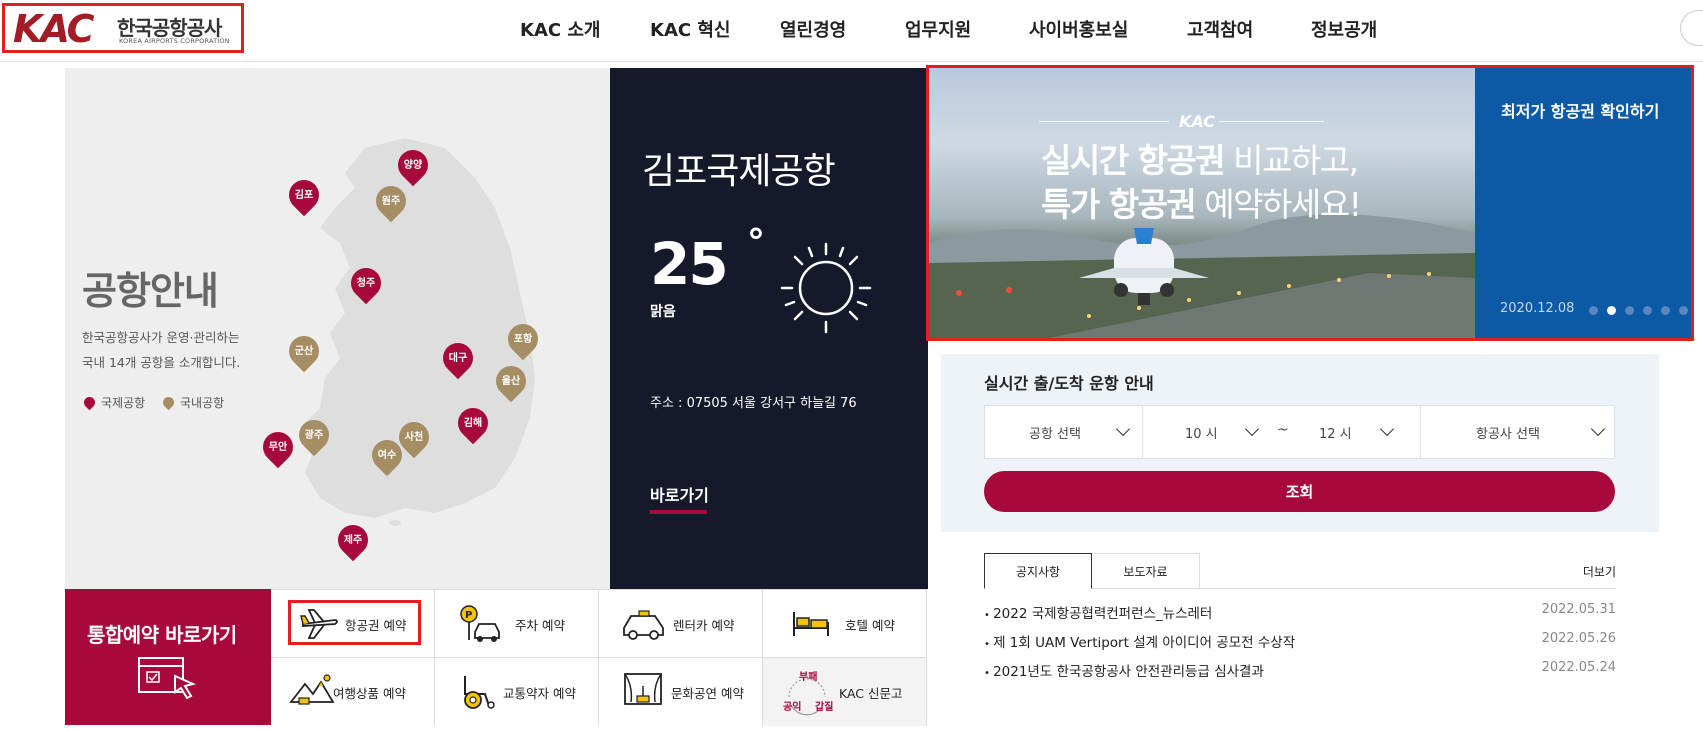 Image resolution: width=1703 pixels, height=731 pixels. Describe the element at coordinates (739, 171) in the screenshot. I see `airport-name: 김포국제공항` at that location.